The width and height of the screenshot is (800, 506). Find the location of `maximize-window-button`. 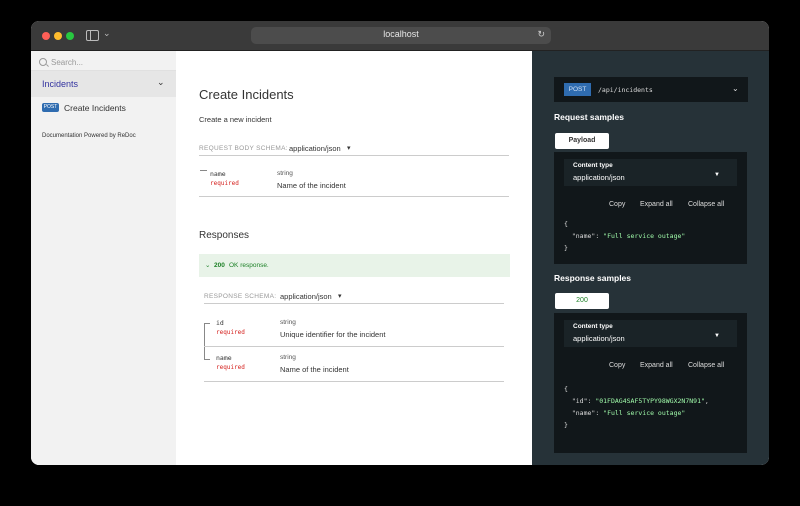

maximize-window-button is located at coordinates (70, 36).